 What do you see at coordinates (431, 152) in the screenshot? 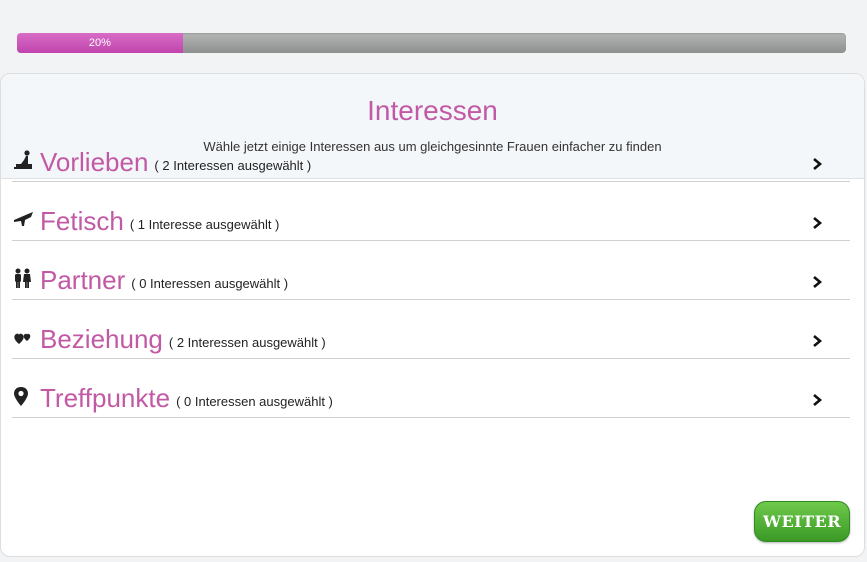
I see `category-row-vorlieben: Vorlieben ( 2 Interessen ausgewählt )` at bounding box center [431, 152].